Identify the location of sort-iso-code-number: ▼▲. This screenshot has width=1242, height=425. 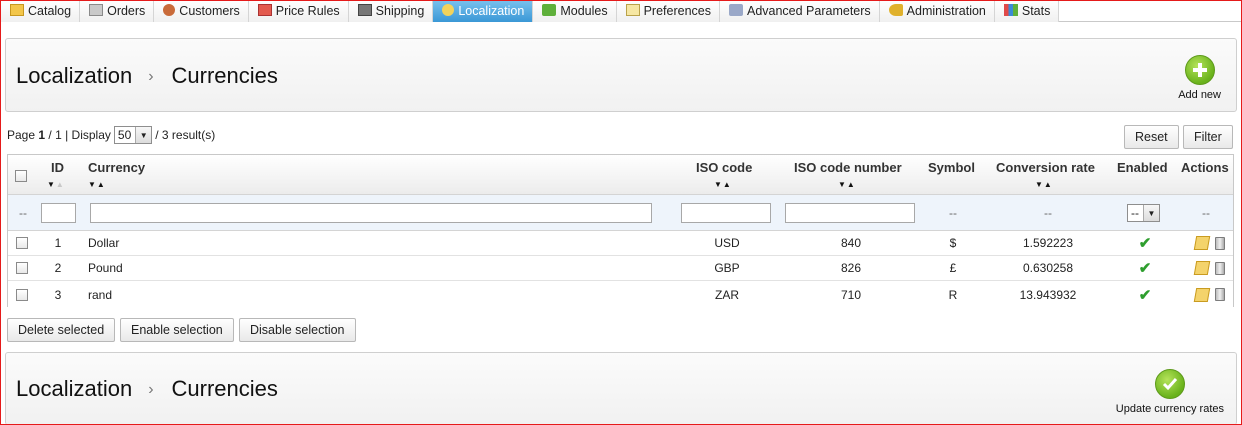
(847, 184).